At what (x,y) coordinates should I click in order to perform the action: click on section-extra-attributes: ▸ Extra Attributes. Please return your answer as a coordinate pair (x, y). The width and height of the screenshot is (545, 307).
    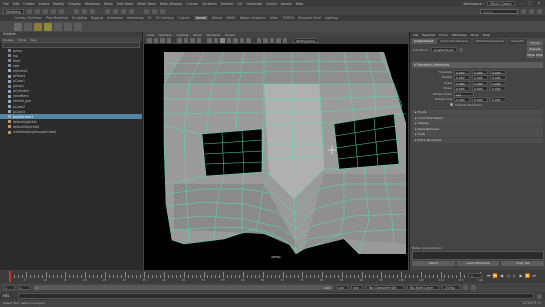
    Looking at the image, I should click on (477, 140).